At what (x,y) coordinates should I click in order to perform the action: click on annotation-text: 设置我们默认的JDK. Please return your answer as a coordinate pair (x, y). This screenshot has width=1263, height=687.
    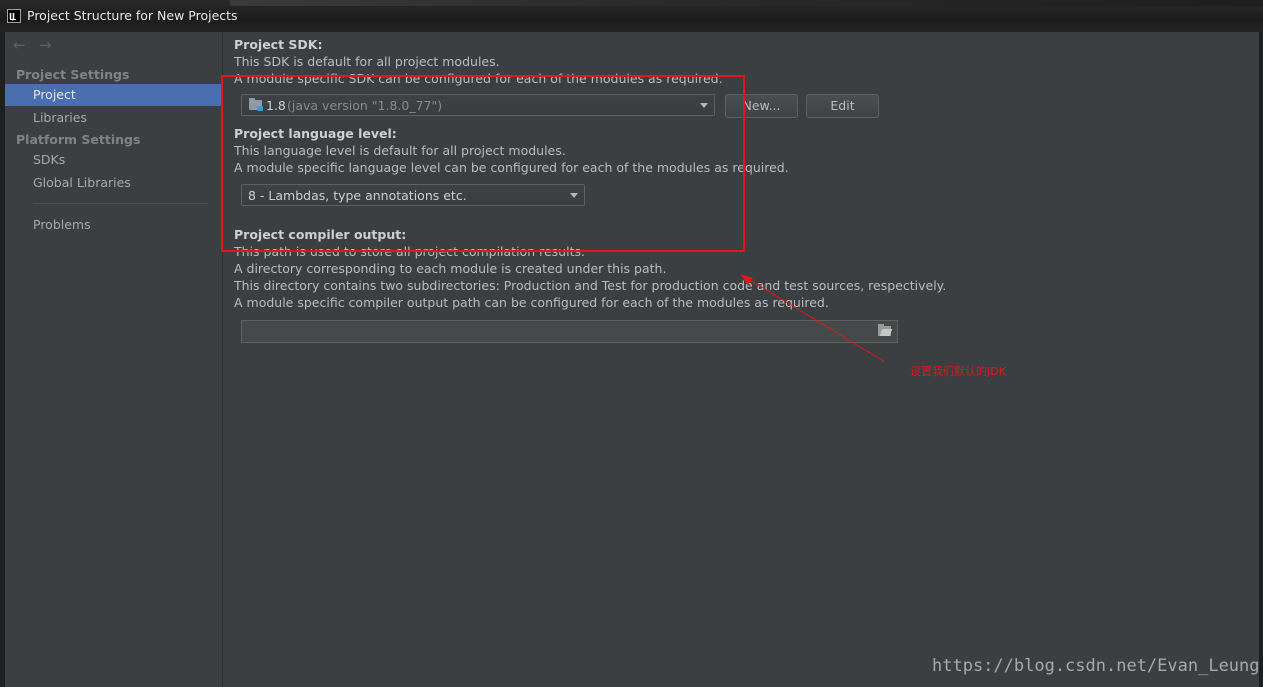
    Looking at the image, I should click on (958, 371).